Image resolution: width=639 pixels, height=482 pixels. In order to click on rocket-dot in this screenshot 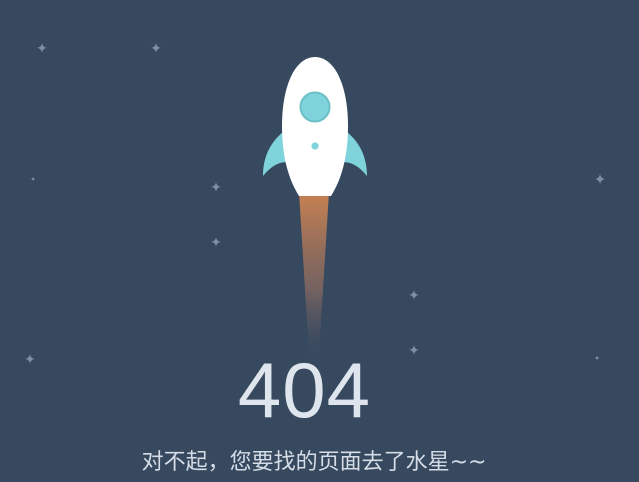, I will do `click(315, 146)`.